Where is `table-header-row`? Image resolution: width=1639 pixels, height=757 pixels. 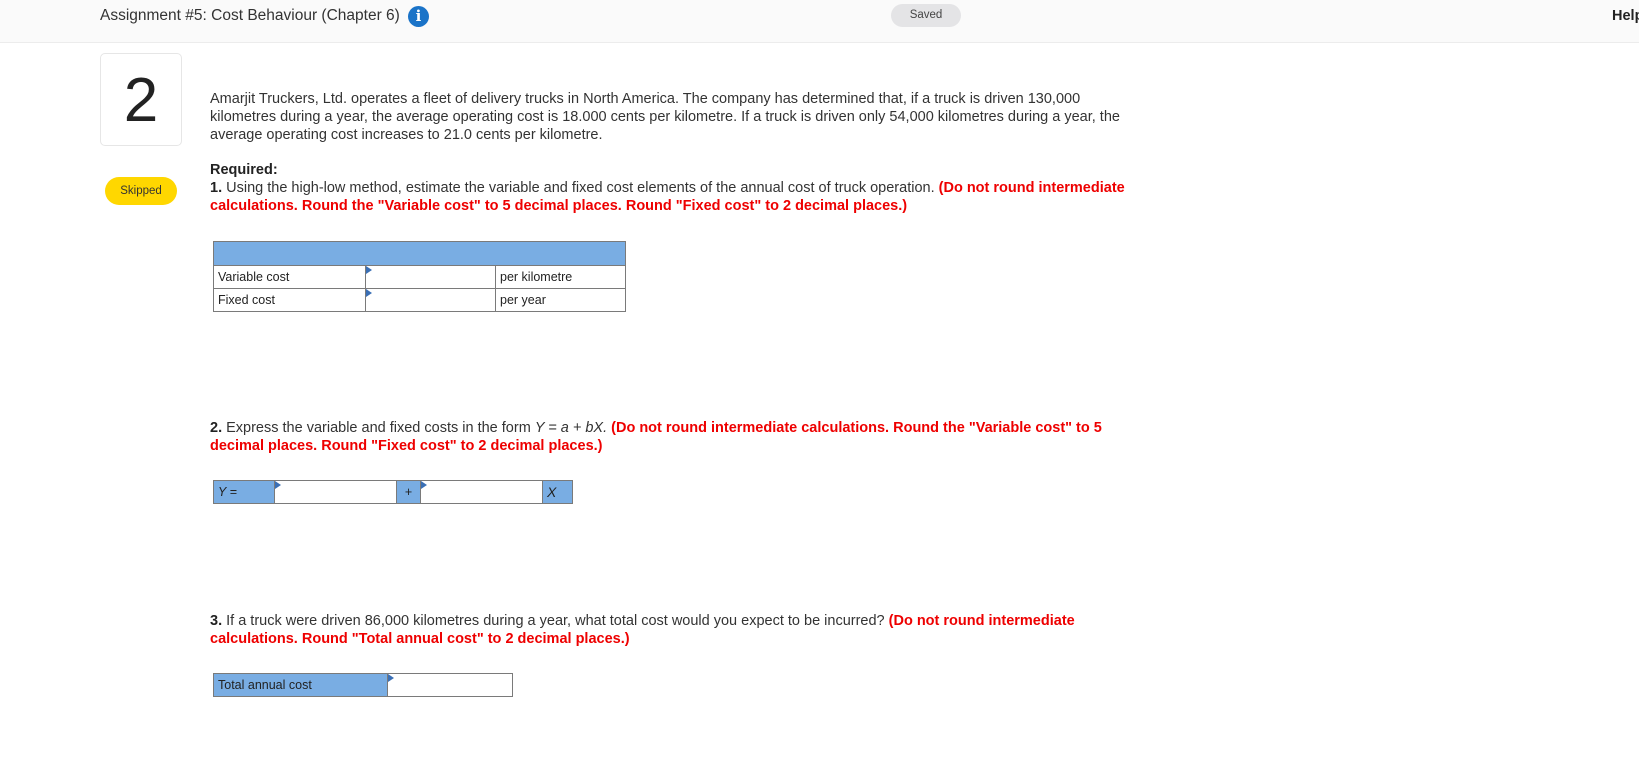
table-header-row is located at coordinates (419, 253).